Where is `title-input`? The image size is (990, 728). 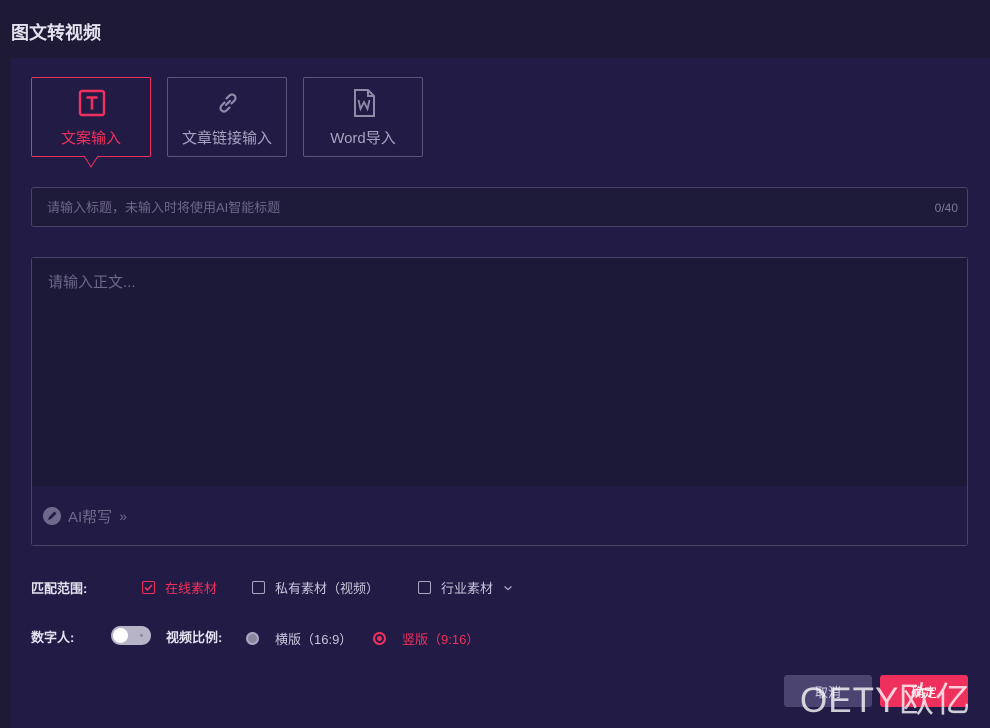 title-input is located at coordinates (472, 207).